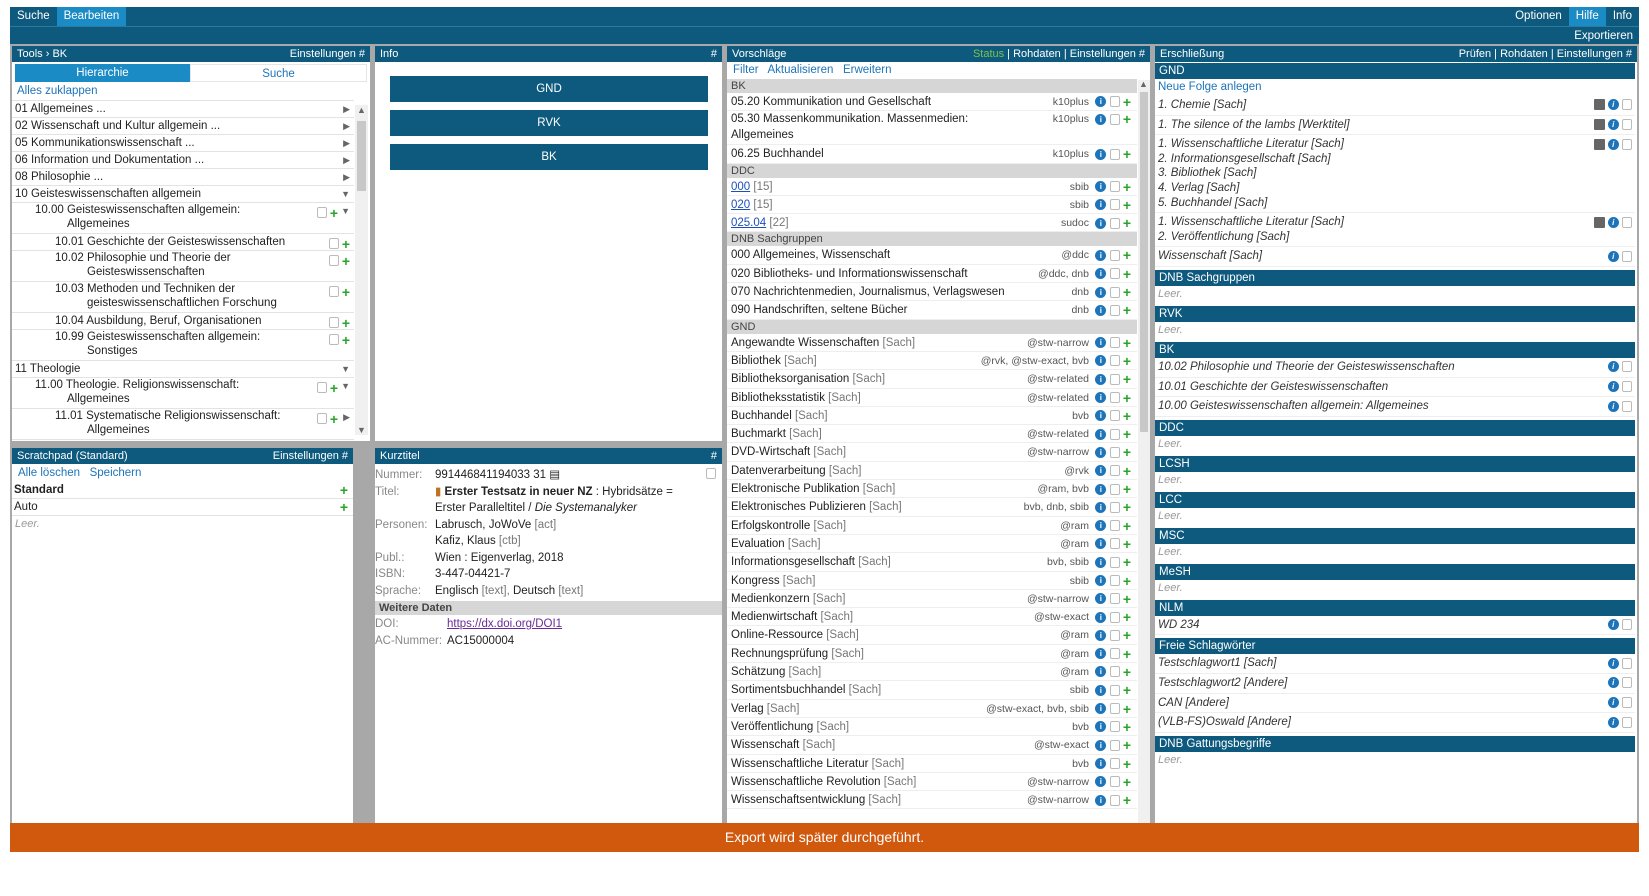  Describe the element at coordinates (33, 16) in the screenshot. I see `menu-suche: Suche` at that location.